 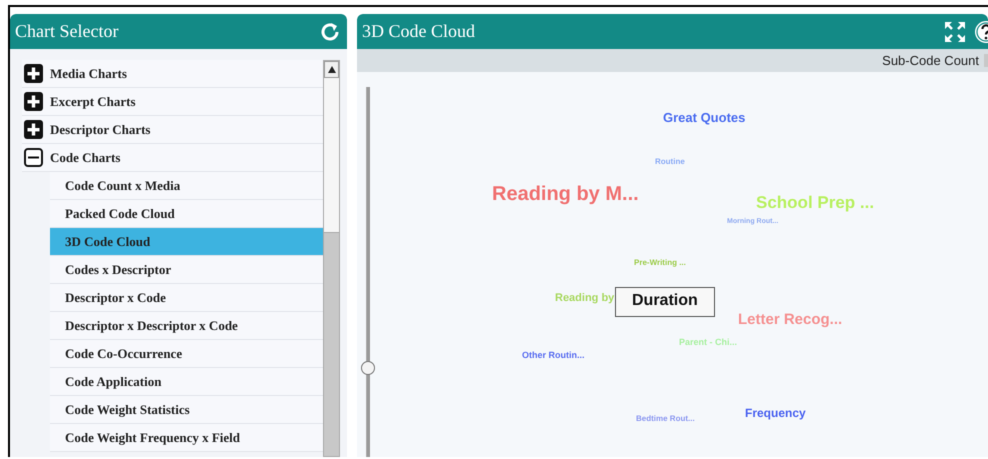 What do you see at coordinates (665, 302) in the screenshot?
I see `tooltip: Duration` at bounding box center [665, 302].